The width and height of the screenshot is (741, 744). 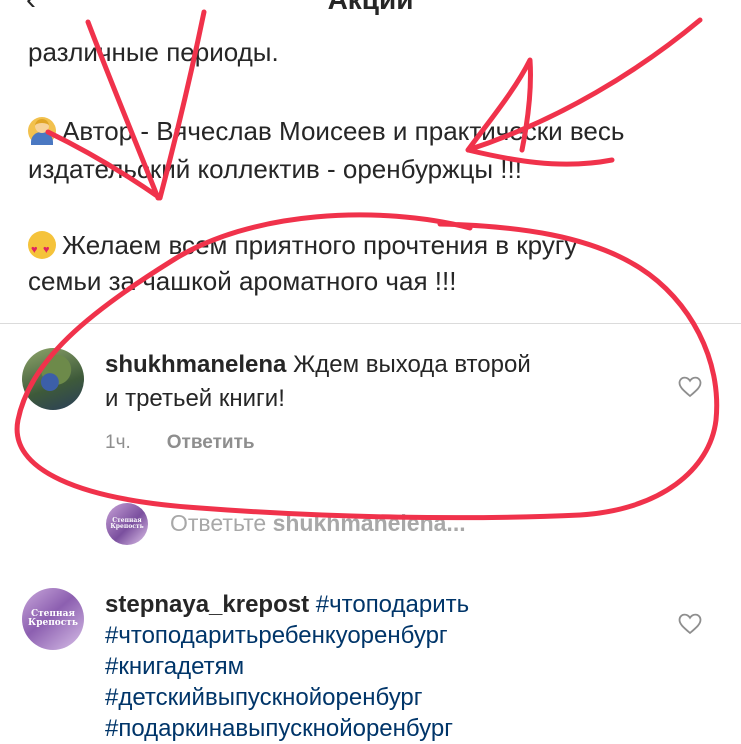 What do you see at coordinates (207, 604) in the screenshot?
I see `comment-username: stepnaya_krepost` at bounding box center [207, 604].